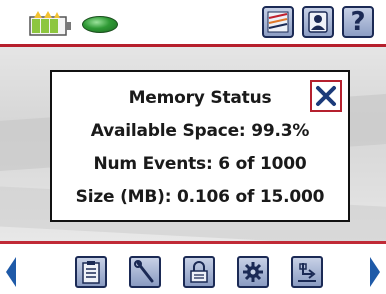 This screenshot has height=294, width=386. I want to click on transfer-icon, so click(307, 272).